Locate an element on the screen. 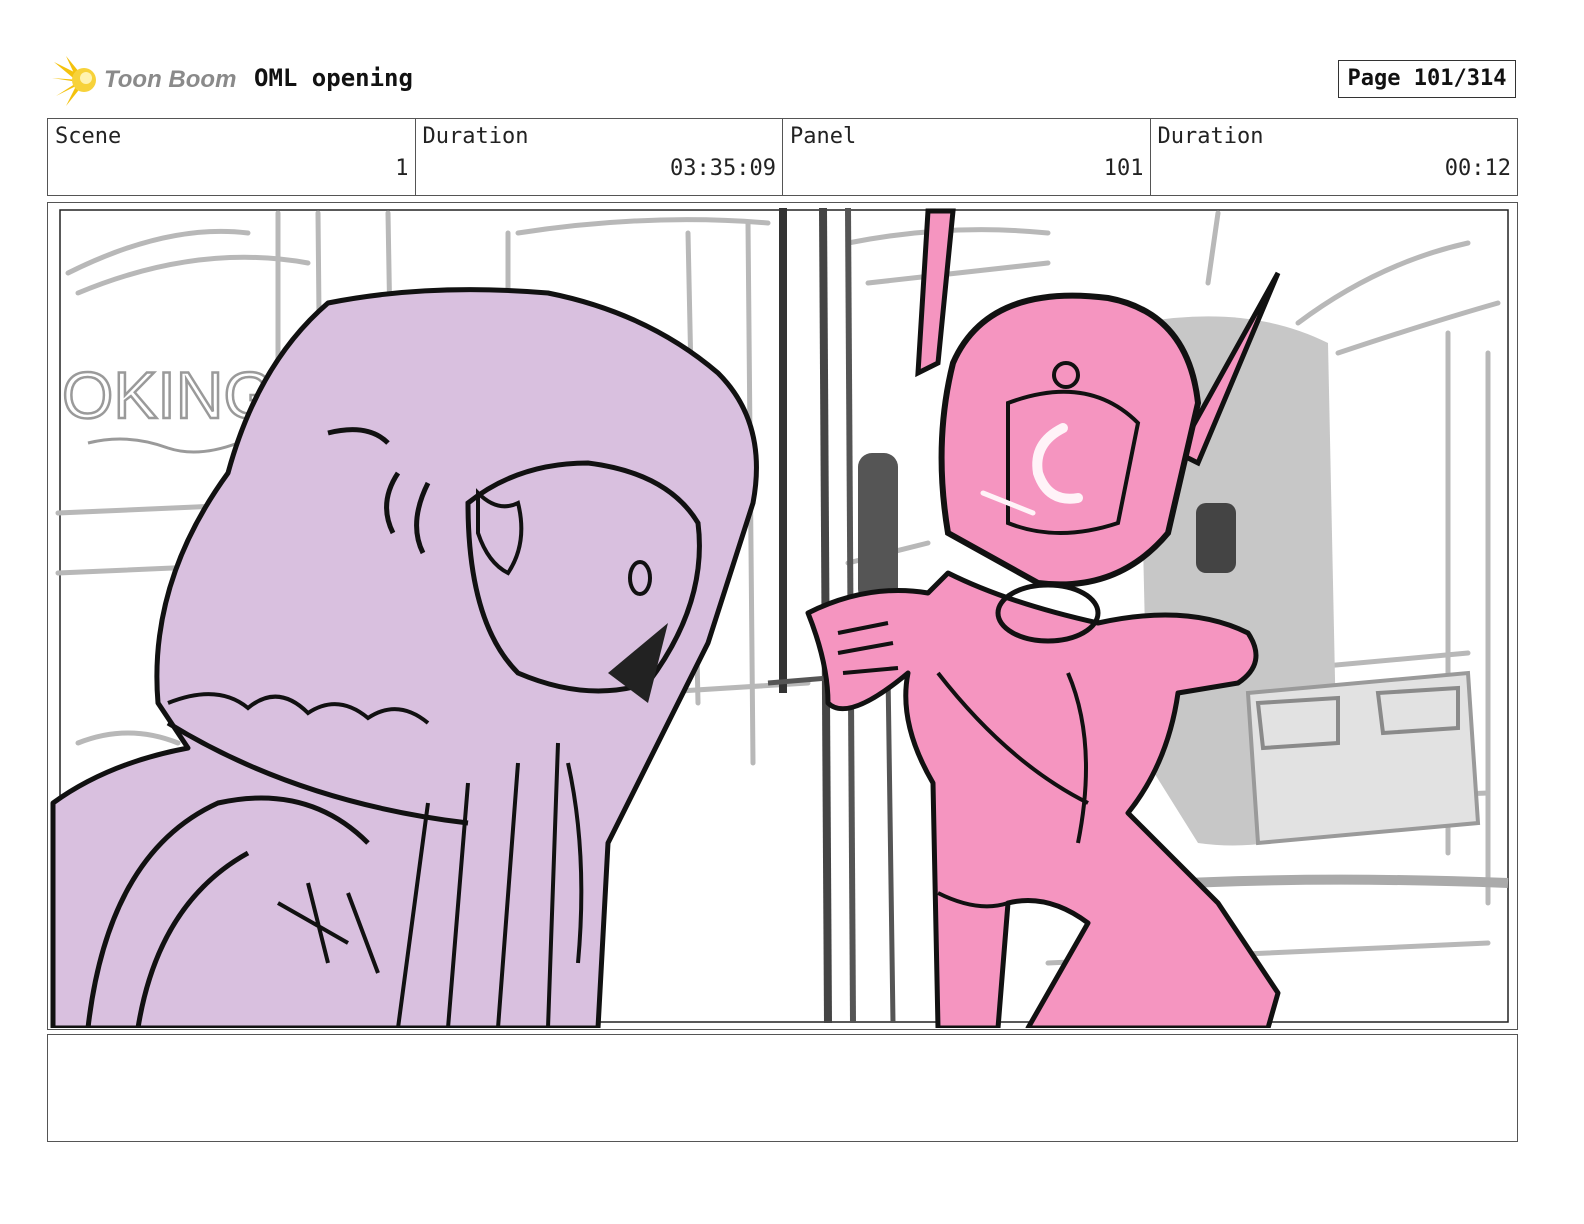 The height and width of the screenshot is (1224, 1584). scene-duration-value: 03:35:09 is located at coordinates (723, 168).